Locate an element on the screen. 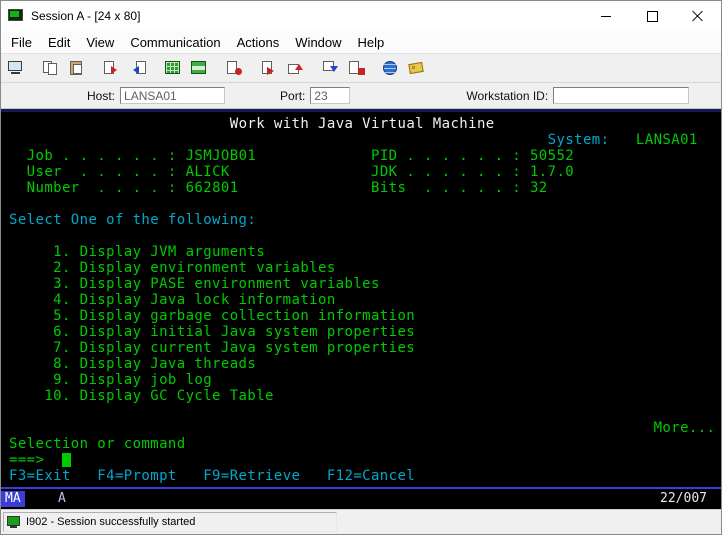  minimize-button is located at coordinates (606, 16).